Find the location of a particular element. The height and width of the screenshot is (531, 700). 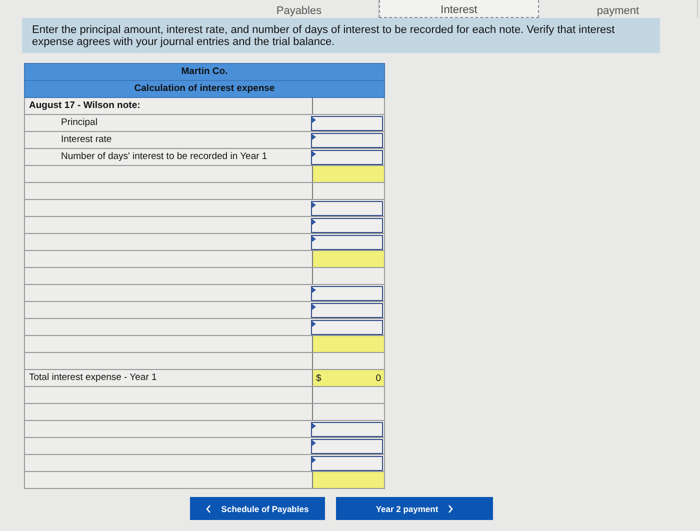

worksheet-title: Calculation of interest expense is located at coordinates (204, 88).